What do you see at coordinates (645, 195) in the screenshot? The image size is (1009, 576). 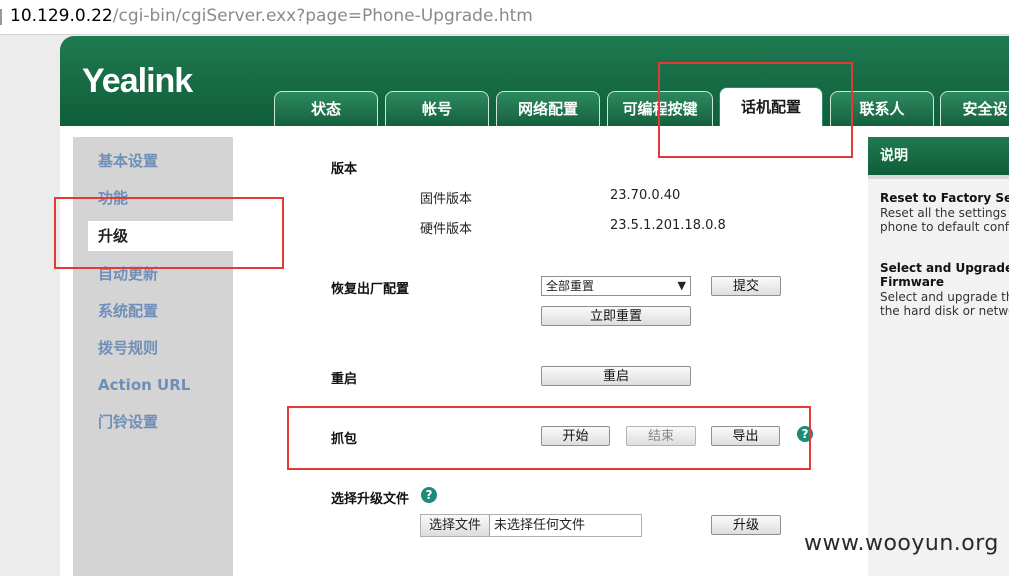 I see `firmware-version-value: 23.70.0.40` at bounding box center [645, 195].